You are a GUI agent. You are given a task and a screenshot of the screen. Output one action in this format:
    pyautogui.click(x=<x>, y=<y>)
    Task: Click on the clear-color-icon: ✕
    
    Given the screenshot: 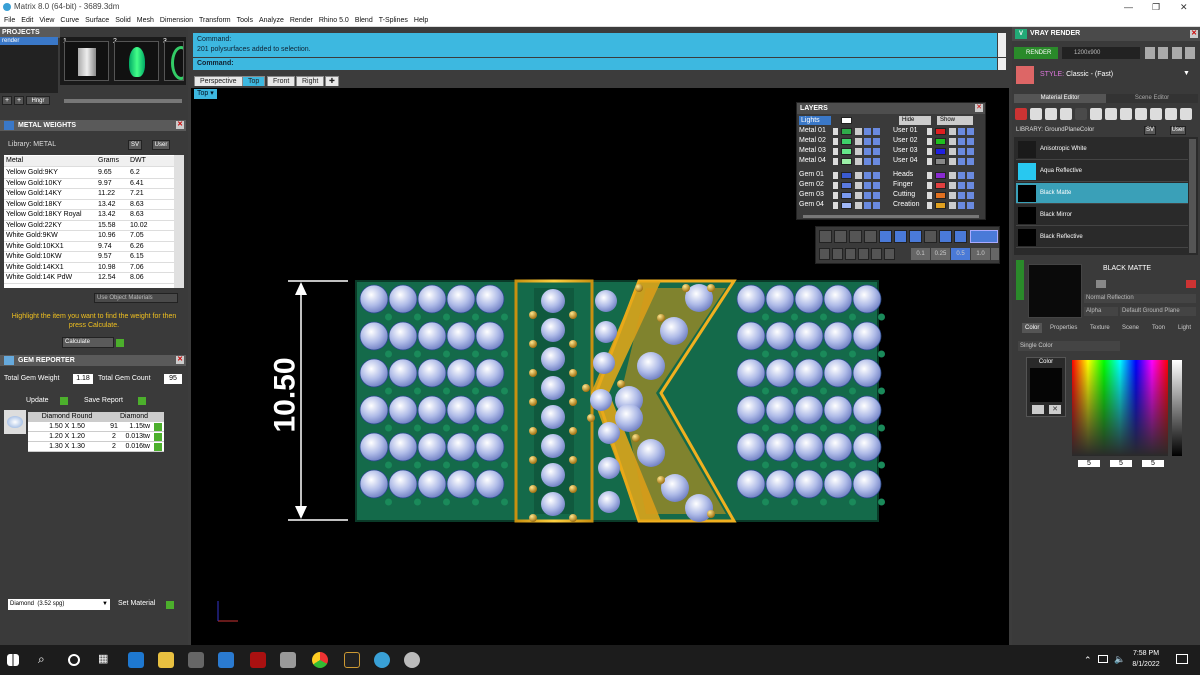 What is the action you would take?
    pyautogui.click(x=1055, y=409)
    